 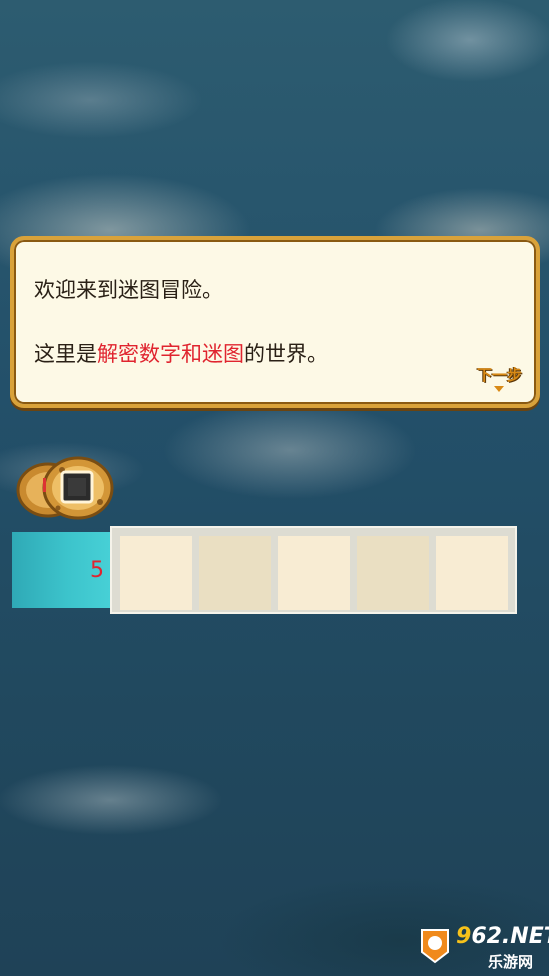 What do you see at coordinates (97, 570) in the screenshot?
I see `row-clue-number: 5` at bounding box center [97, 570].